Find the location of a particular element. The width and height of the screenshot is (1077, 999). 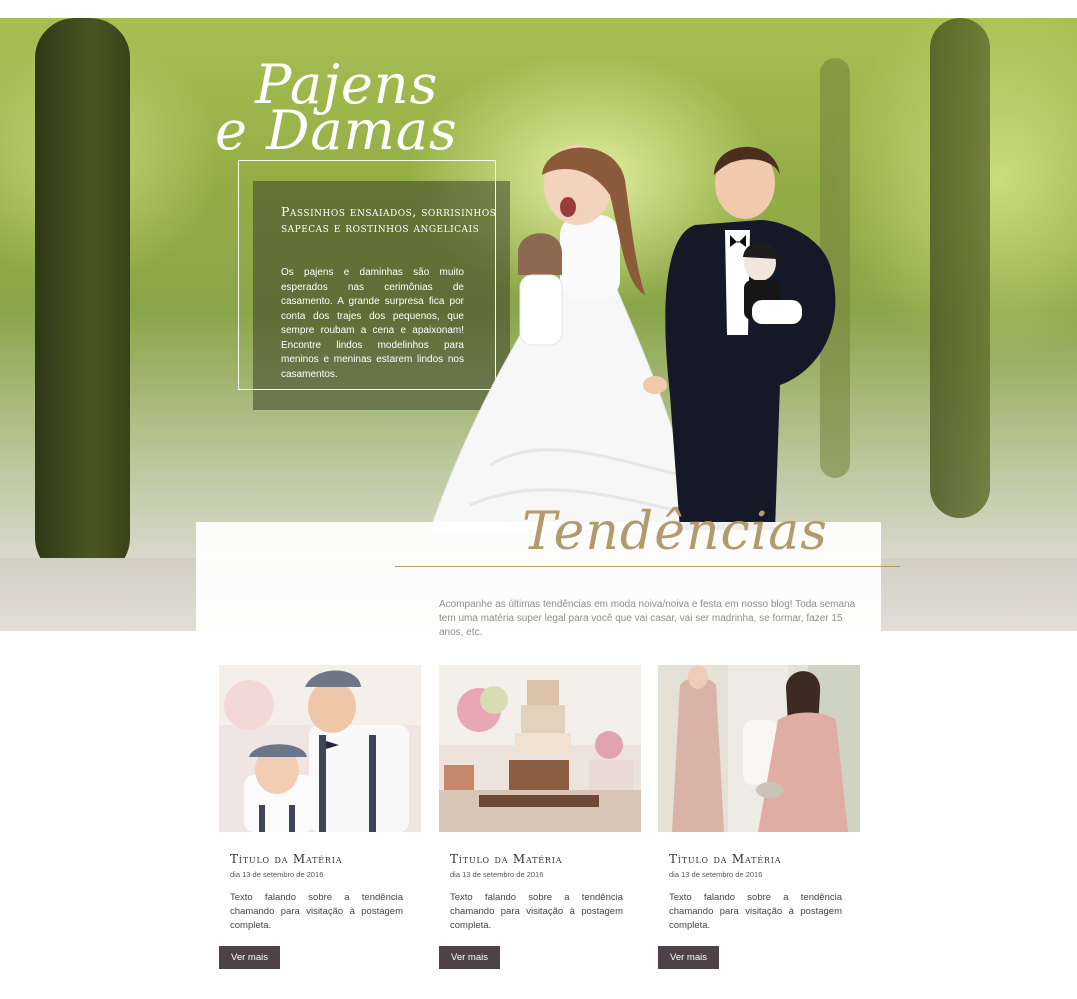

trends-title: Tendências is located at coordinates (675, 532).